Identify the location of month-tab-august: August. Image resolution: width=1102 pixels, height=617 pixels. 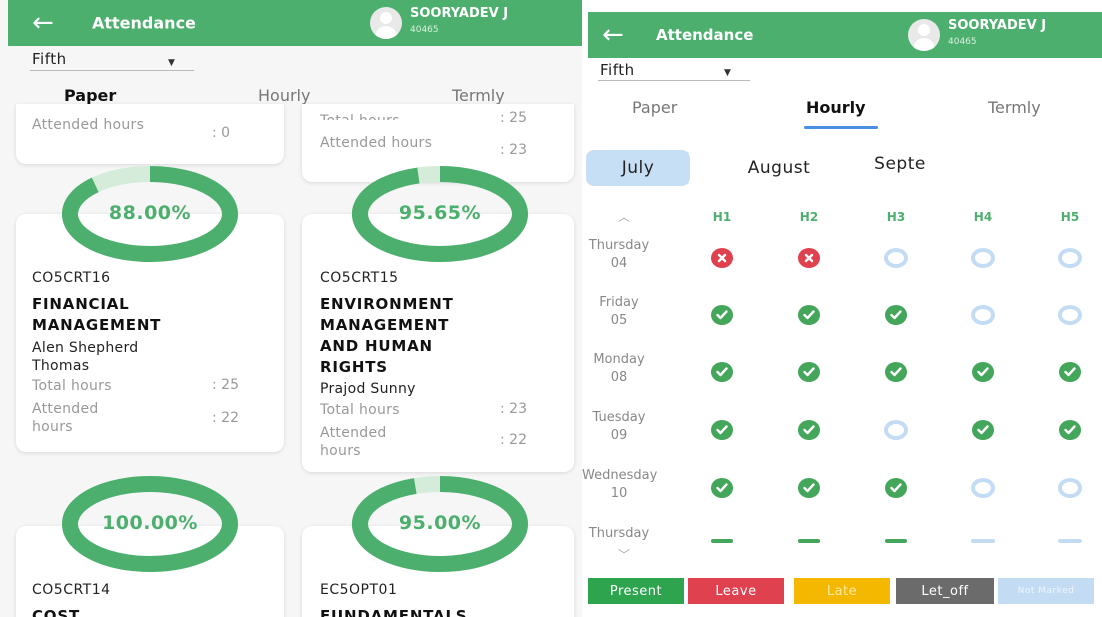
(779, 168).